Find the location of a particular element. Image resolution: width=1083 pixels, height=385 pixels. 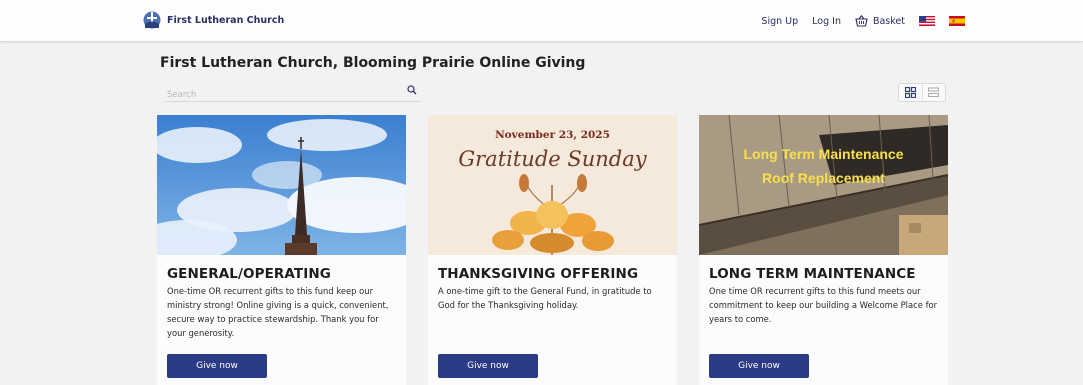

signup-link: Sign Up is located at coordinates (779, 21).